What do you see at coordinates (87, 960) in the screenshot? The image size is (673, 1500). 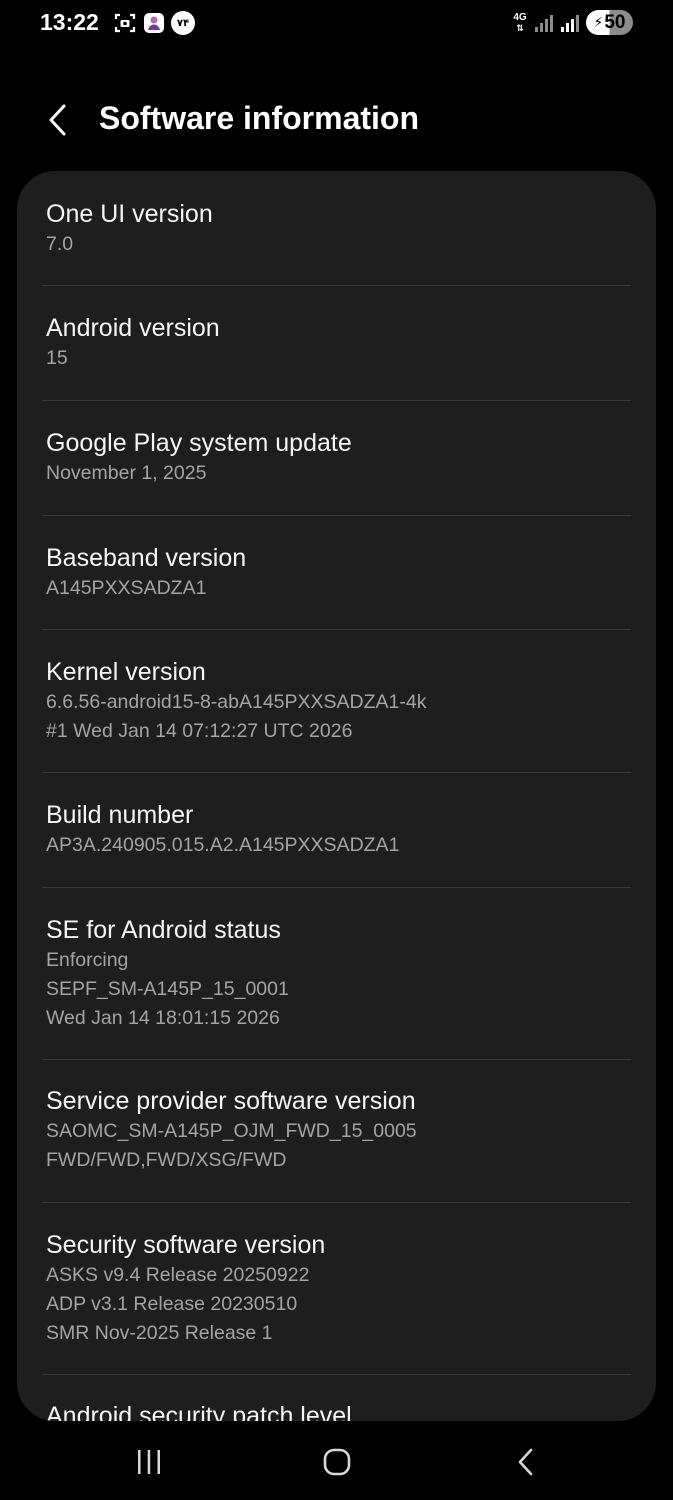 I see `item-value: Enforcing` at bounding box center [87, 960].